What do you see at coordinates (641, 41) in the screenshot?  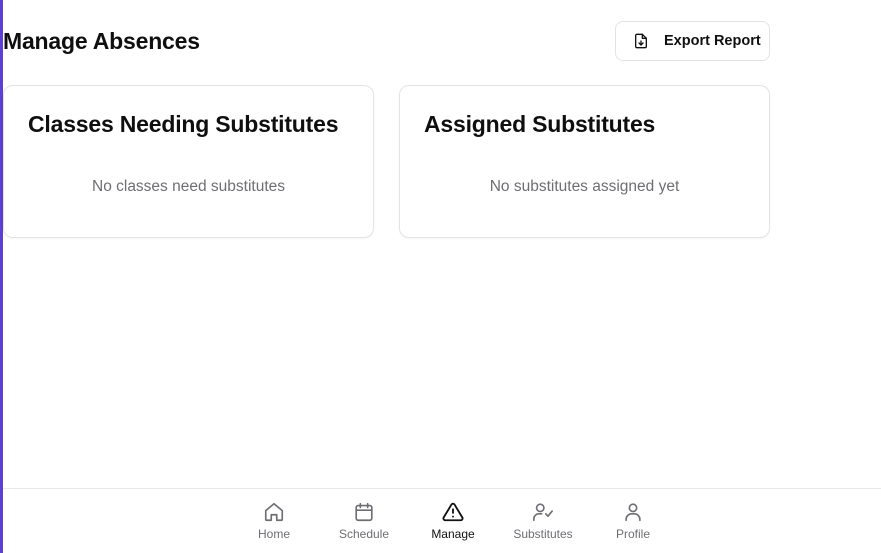 I see `file-download-icon` at bounding box center [641, 41].